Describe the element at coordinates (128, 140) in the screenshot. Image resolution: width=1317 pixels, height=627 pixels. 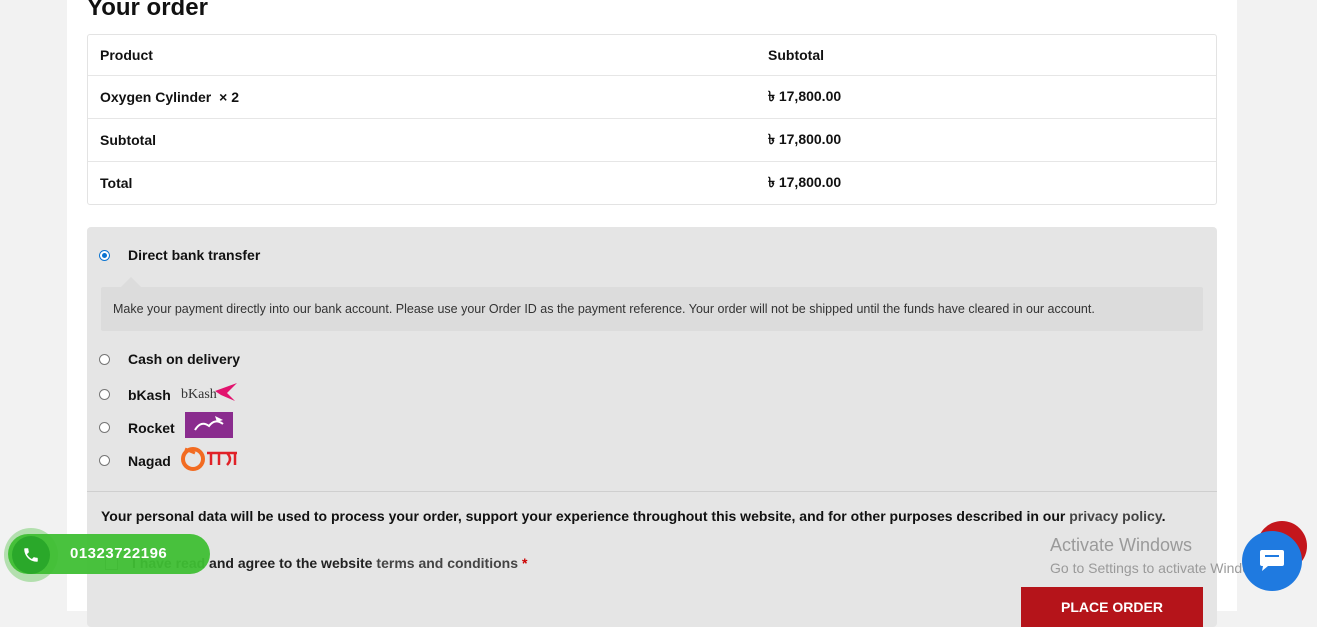
I see `subtotal-label: Subtotal` at that location.